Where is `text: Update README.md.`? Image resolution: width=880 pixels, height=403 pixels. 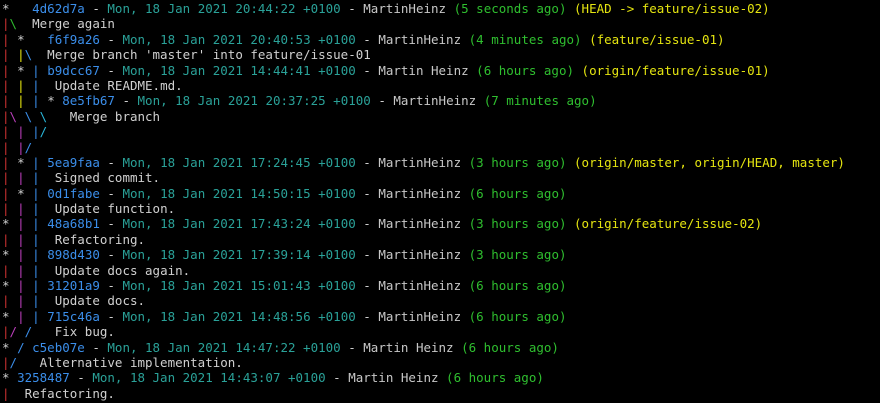
text: Update README.md. is located at coordinates (115, 85).